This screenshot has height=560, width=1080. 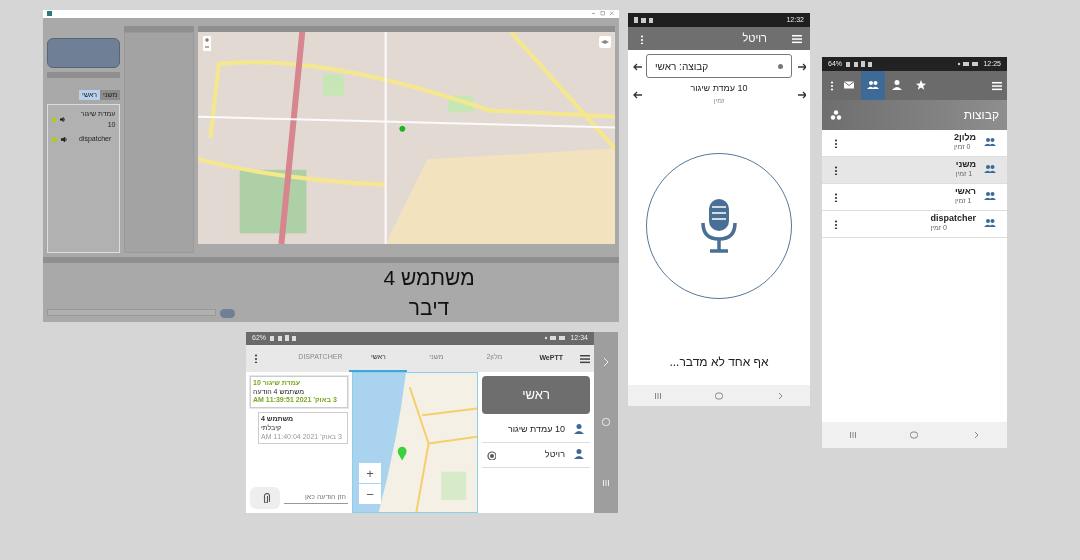 I want to click on mail-icon, so click(x=849, y=85).